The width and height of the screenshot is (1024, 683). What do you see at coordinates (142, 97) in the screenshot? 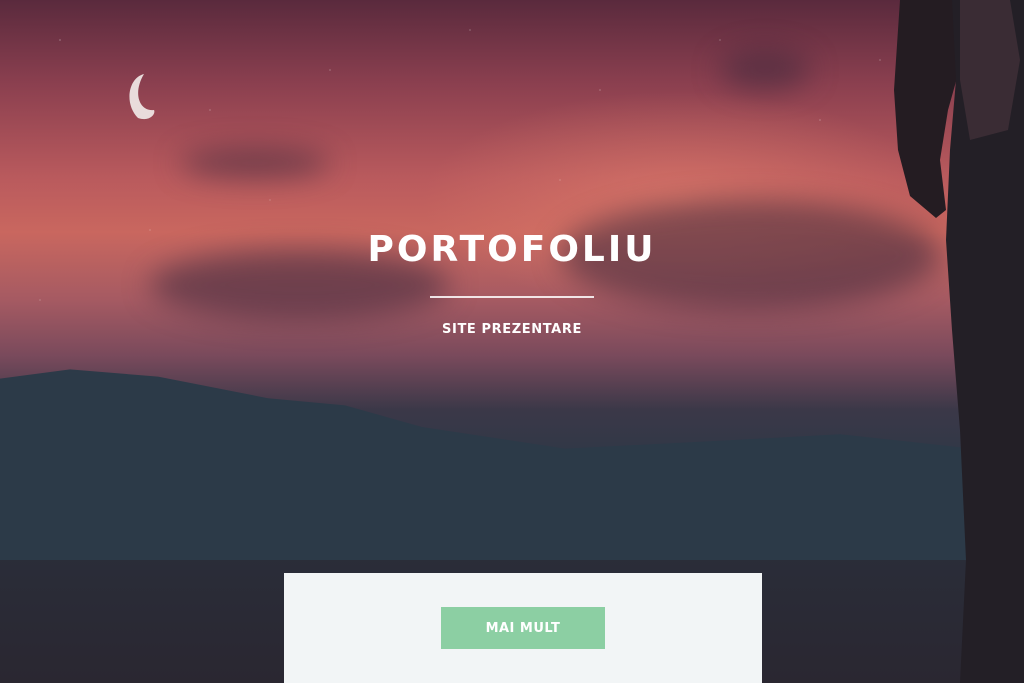
I see `crescent-moon-icon` at bounding box center [142, 97].